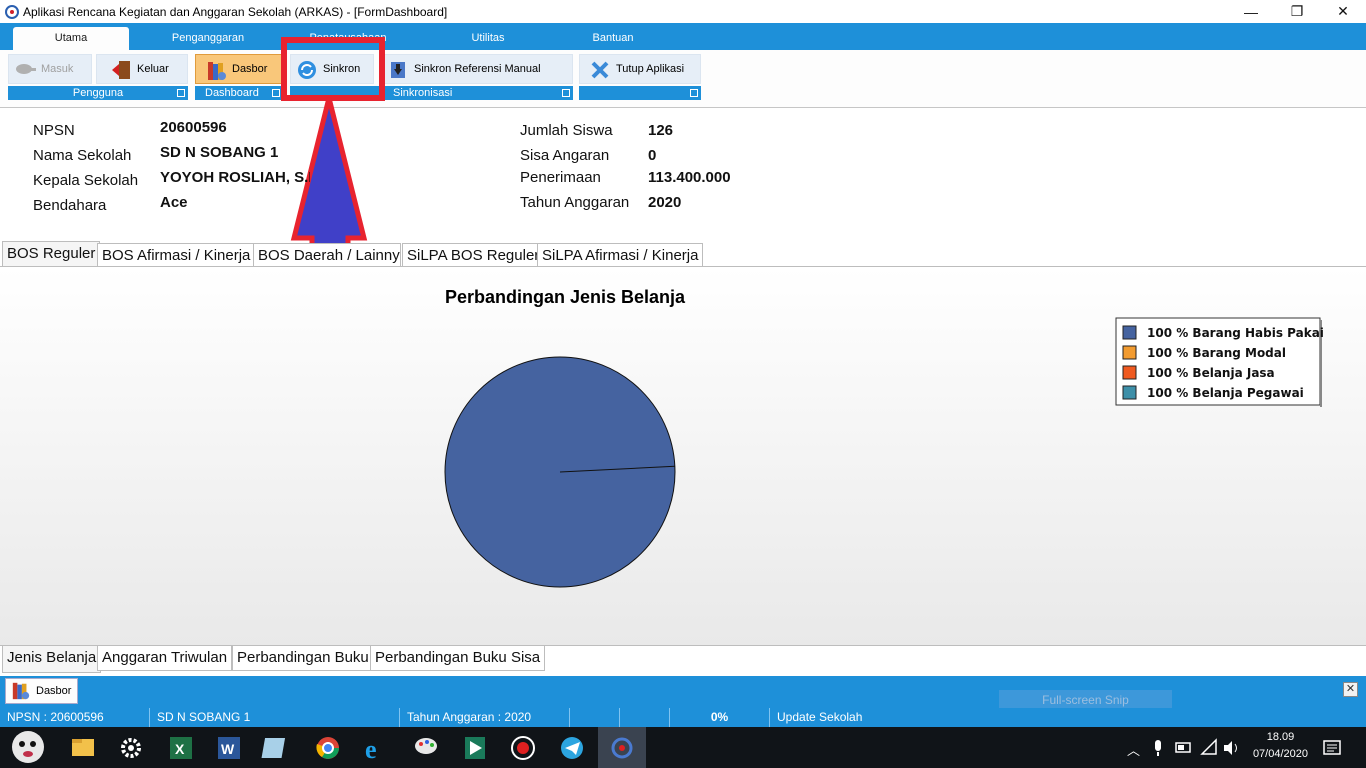 This screenshot has height=768, width=1366. I want to click on excel-icon: X, so click(181, 748).